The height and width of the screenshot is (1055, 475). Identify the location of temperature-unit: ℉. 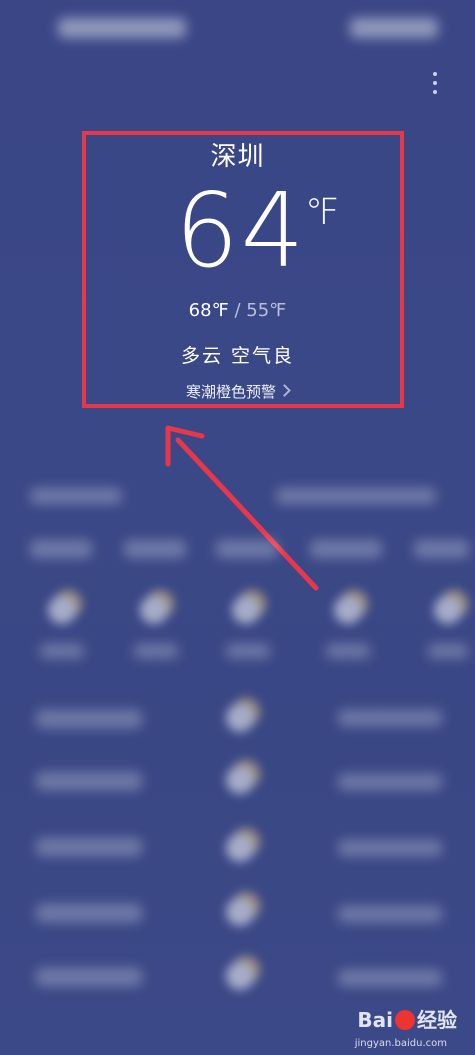
(322, 212).